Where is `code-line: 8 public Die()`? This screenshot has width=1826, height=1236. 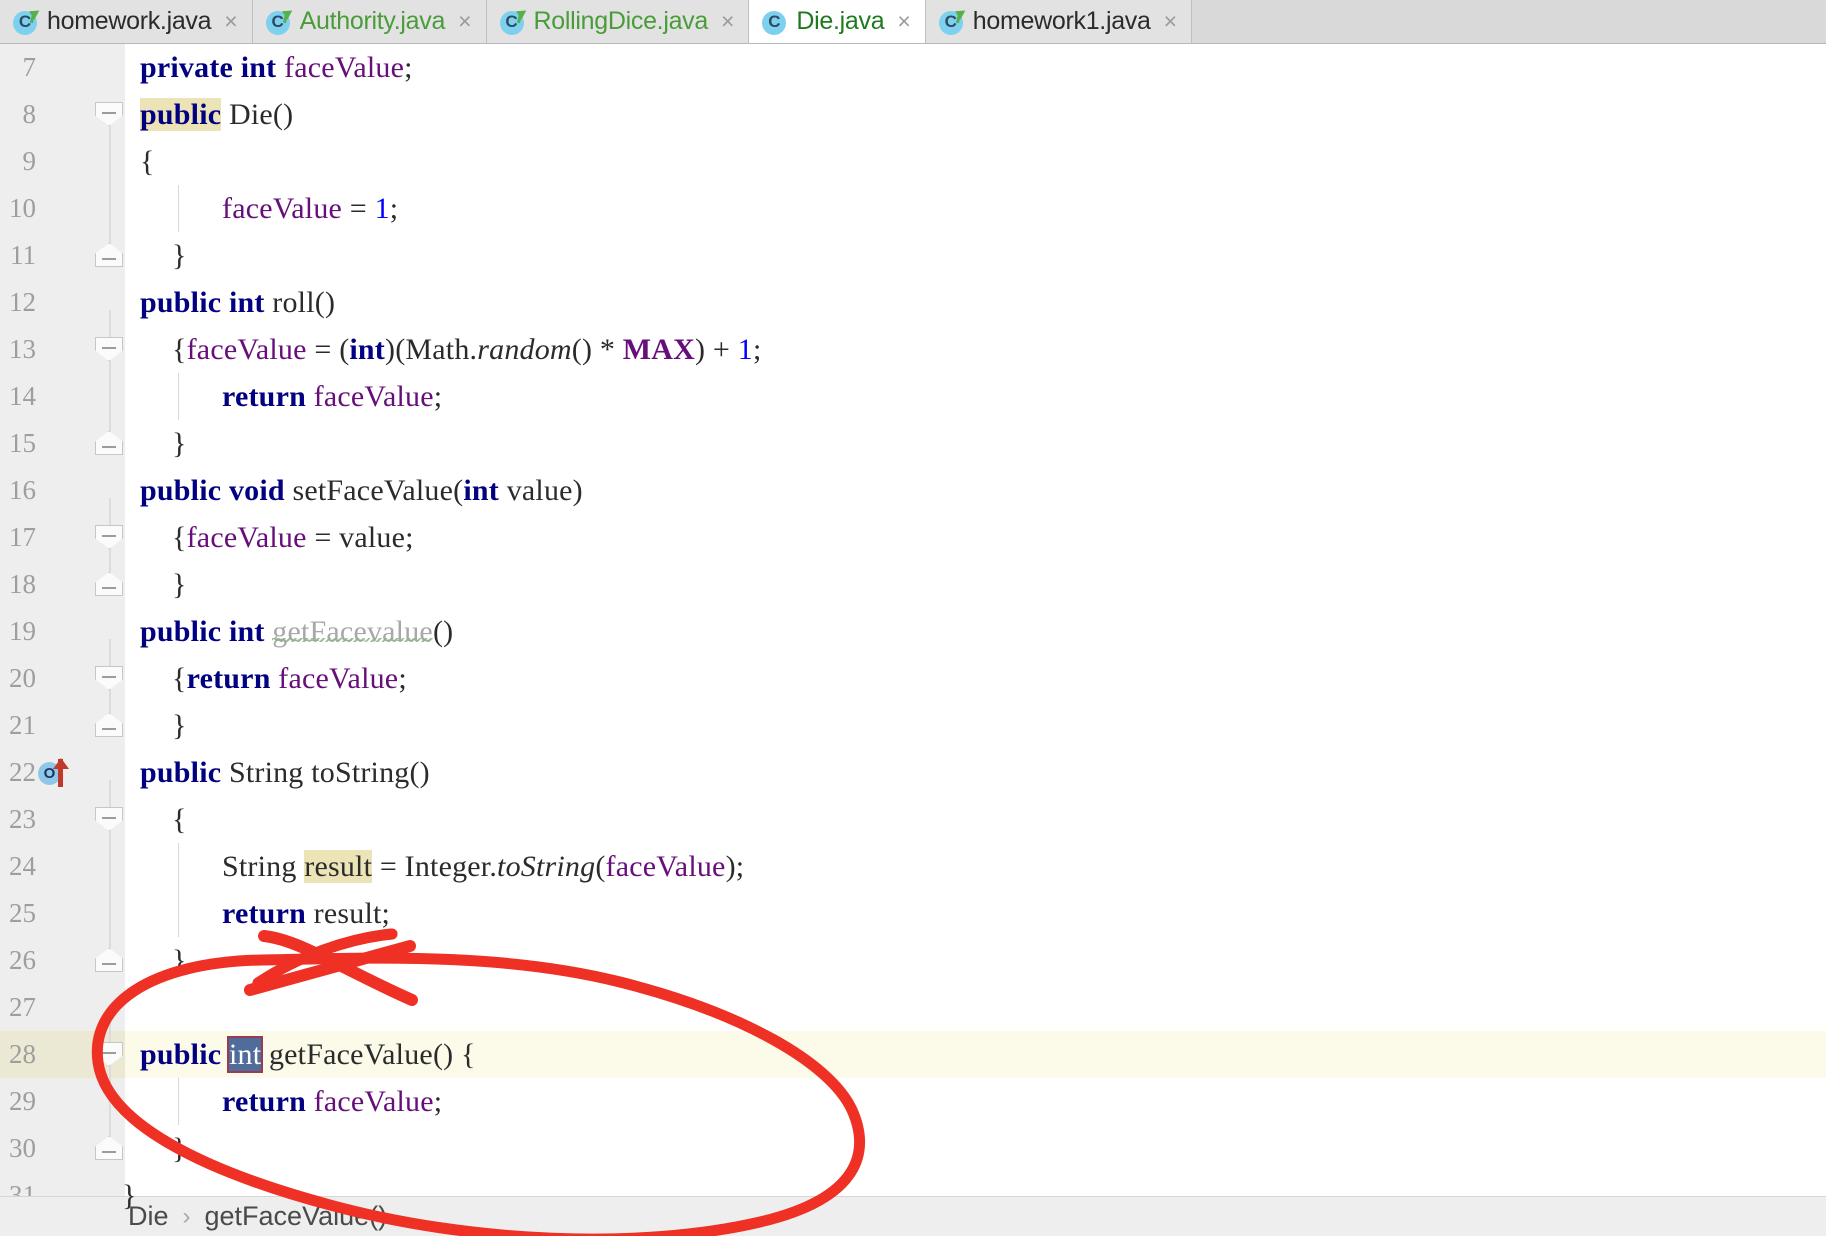
code-line: 8 public Die() is located at coordinates (913, 114).